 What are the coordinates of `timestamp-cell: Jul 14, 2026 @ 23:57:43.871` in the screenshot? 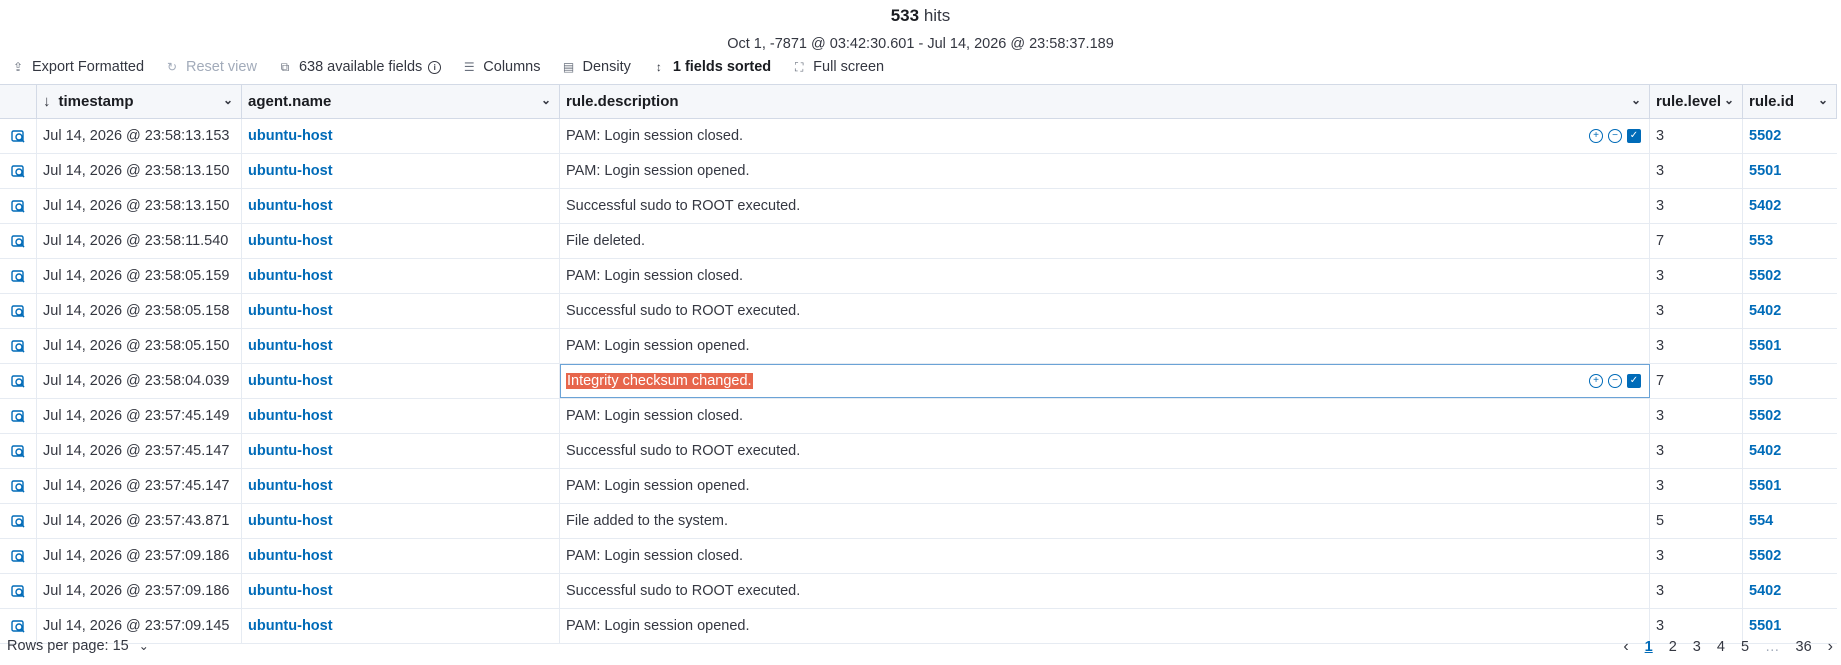 It's located at (139, 521).